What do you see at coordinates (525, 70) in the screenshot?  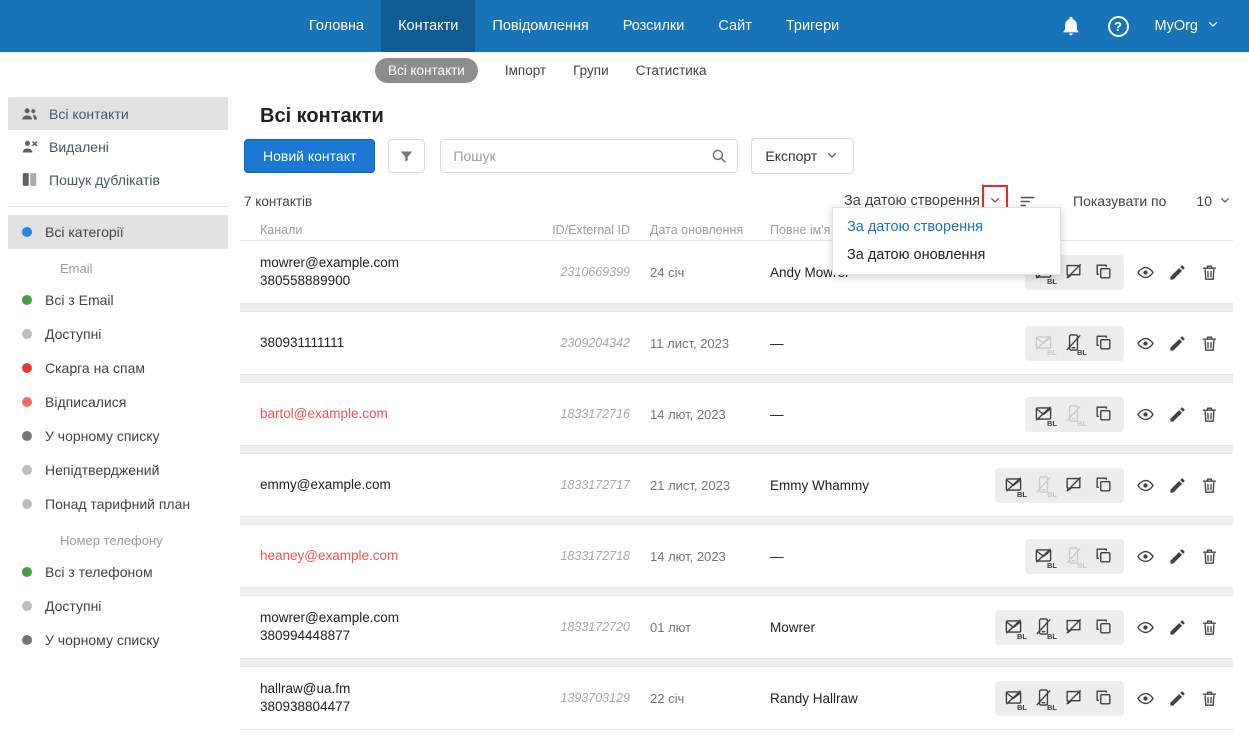 I see `tab-import: Імпорт` at bounding box center [525, 70].